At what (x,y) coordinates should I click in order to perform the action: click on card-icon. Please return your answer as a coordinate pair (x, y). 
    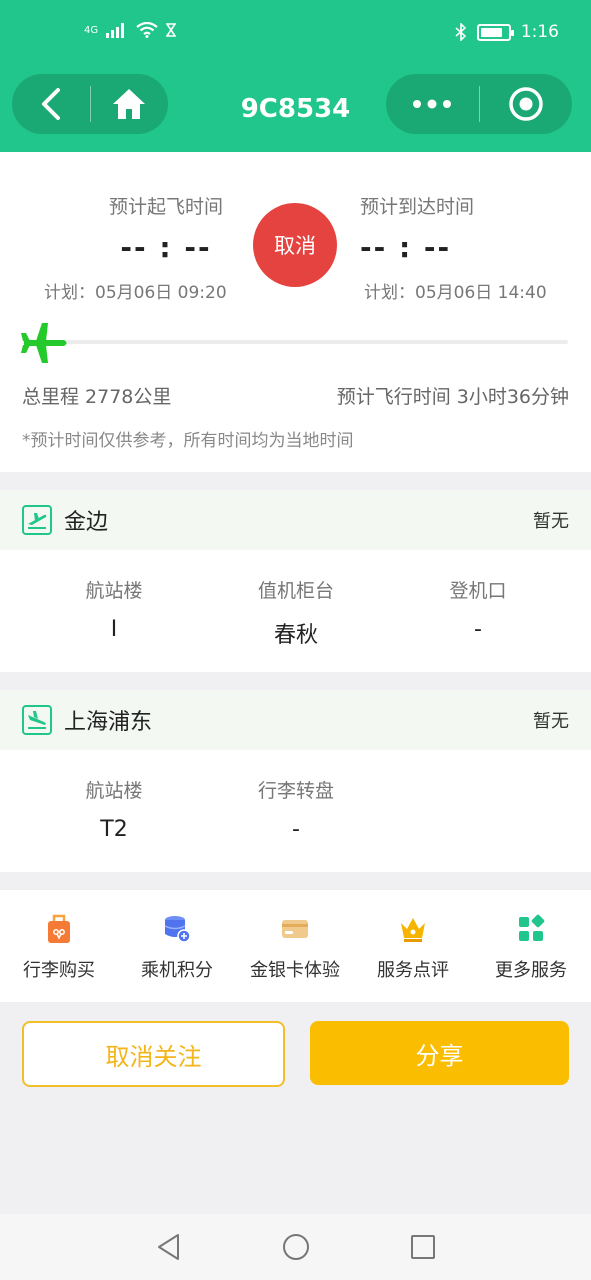
    Looking at the image, I should click on (295, 929).